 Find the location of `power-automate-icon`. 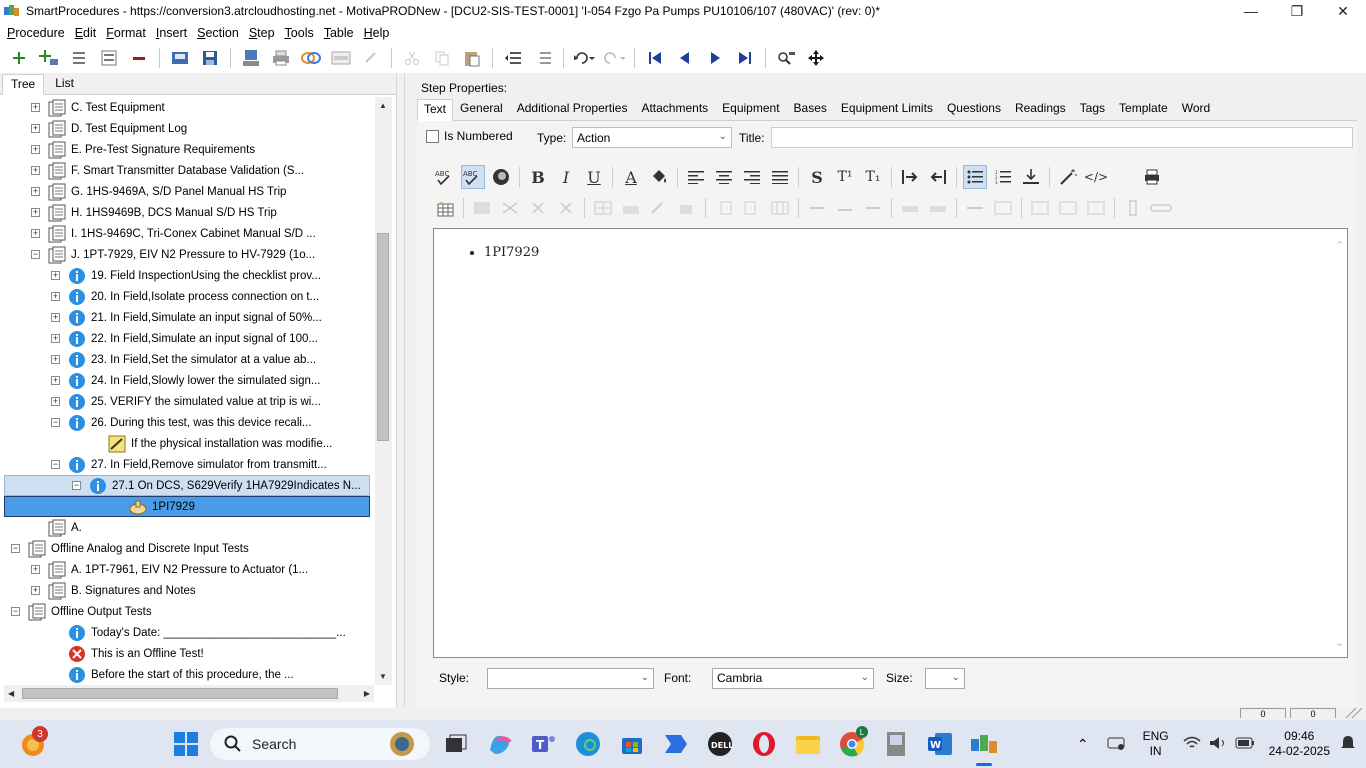

power-automate-icon is located at coordinates (676, 744).